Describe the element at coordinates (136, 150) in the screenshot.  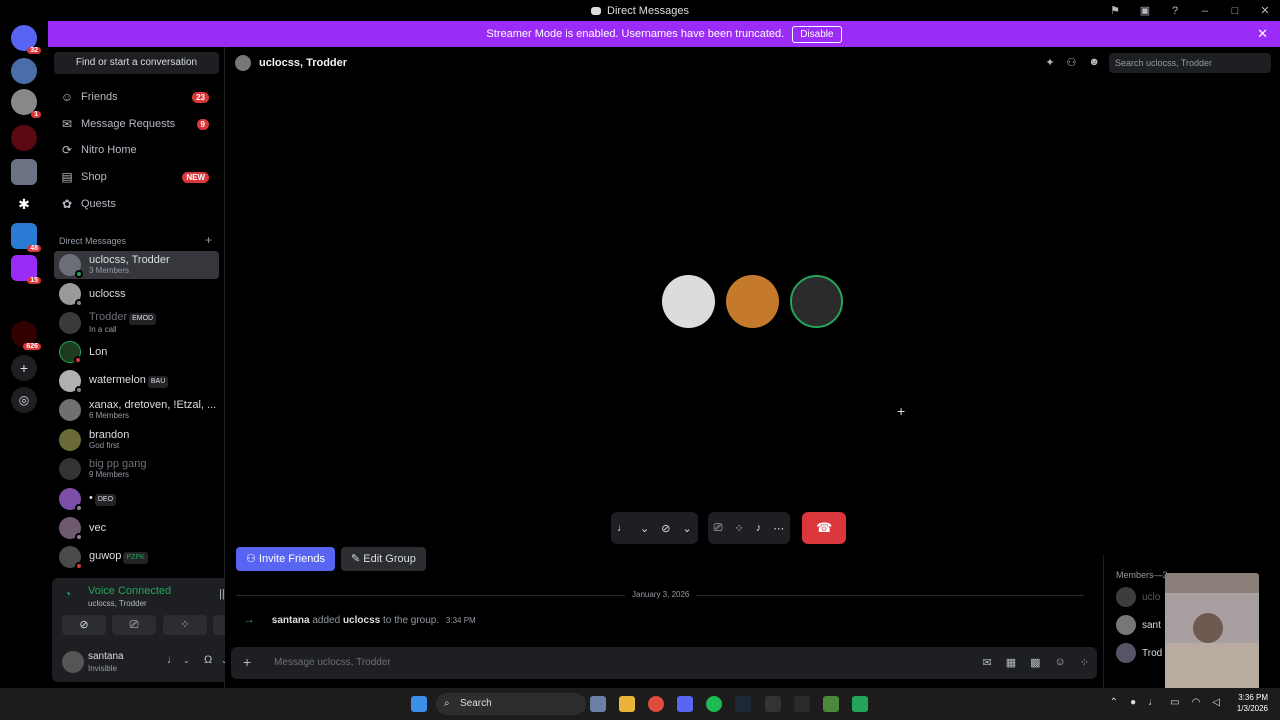
I see `nav-nitro-home: ⟳ Nitro Home` at that location.